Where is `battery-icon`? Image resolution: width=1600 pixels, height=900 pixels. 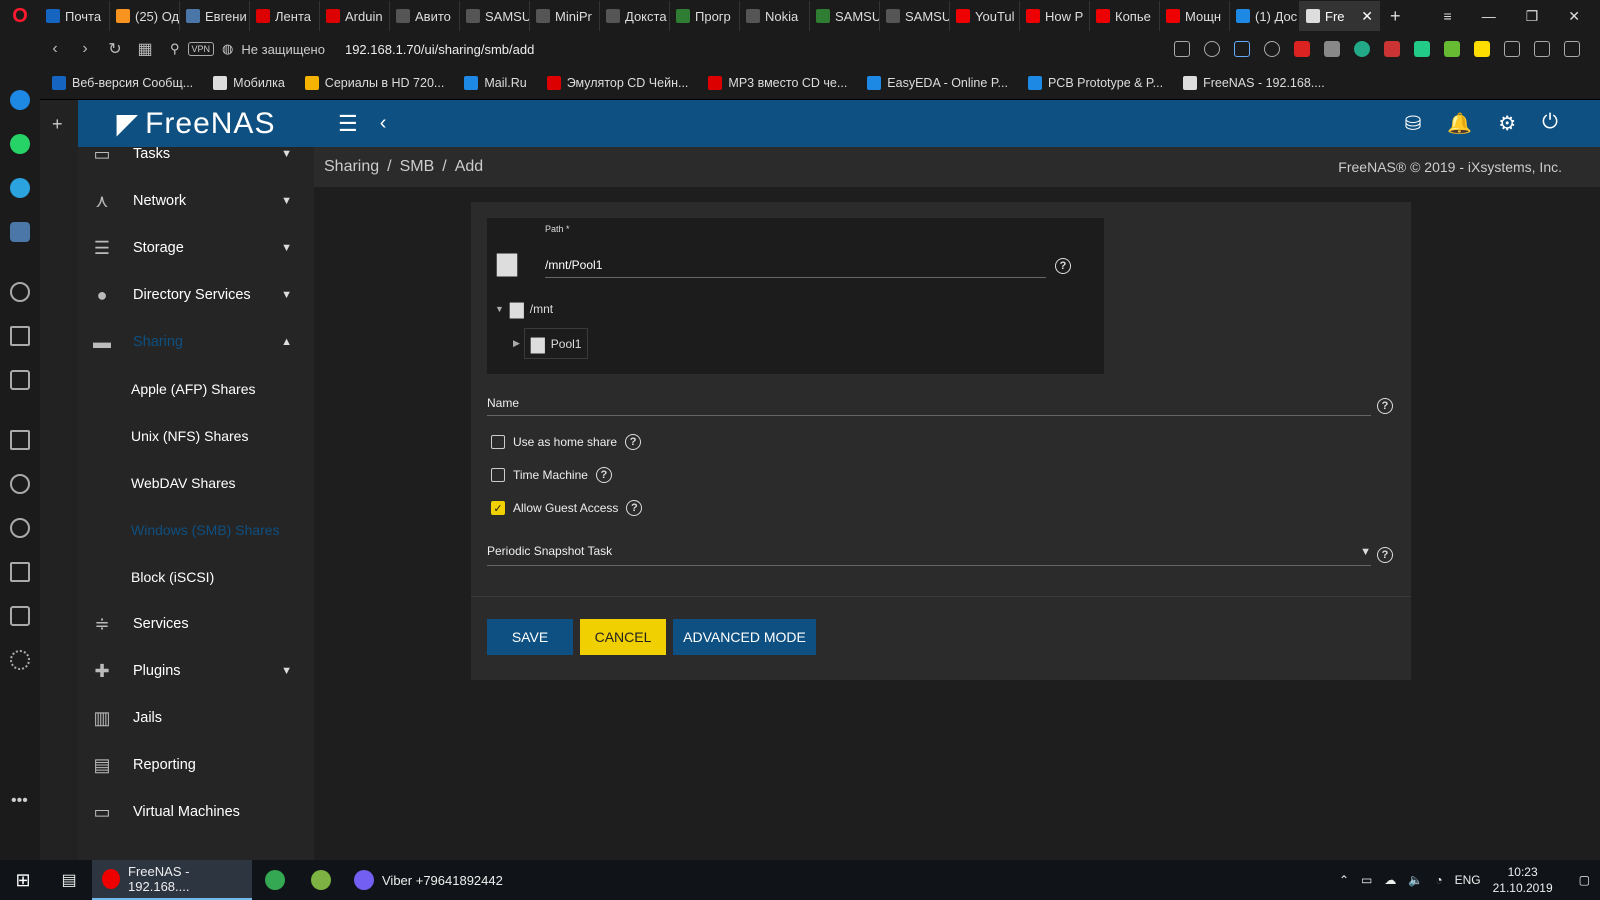 battery-icon is located at coordinates (1542, 49).